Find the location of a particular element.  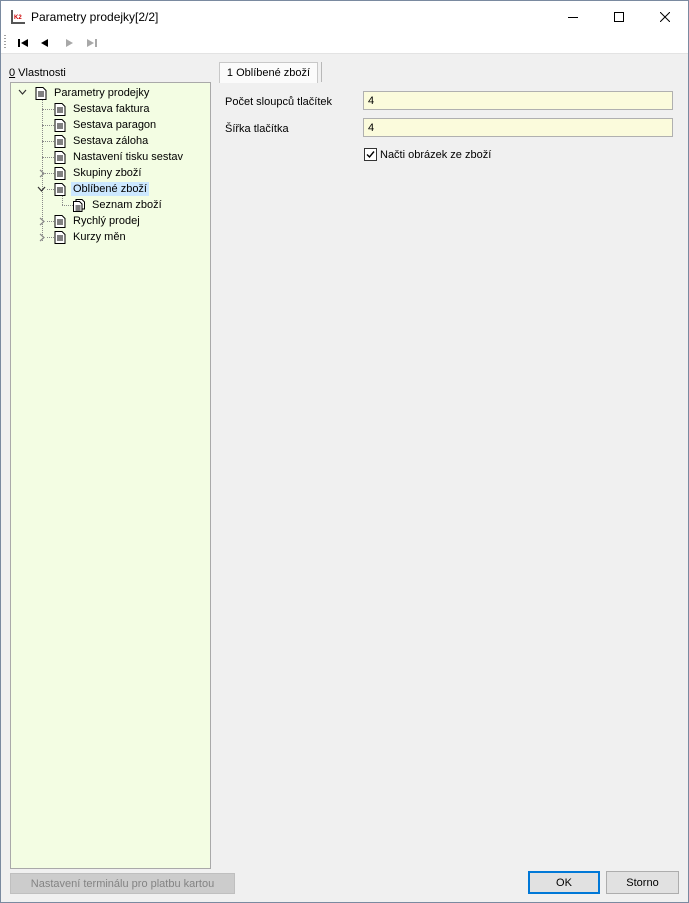

columns-count-label: Počet sloupců tlačítek is located at coordinates (279, 102).